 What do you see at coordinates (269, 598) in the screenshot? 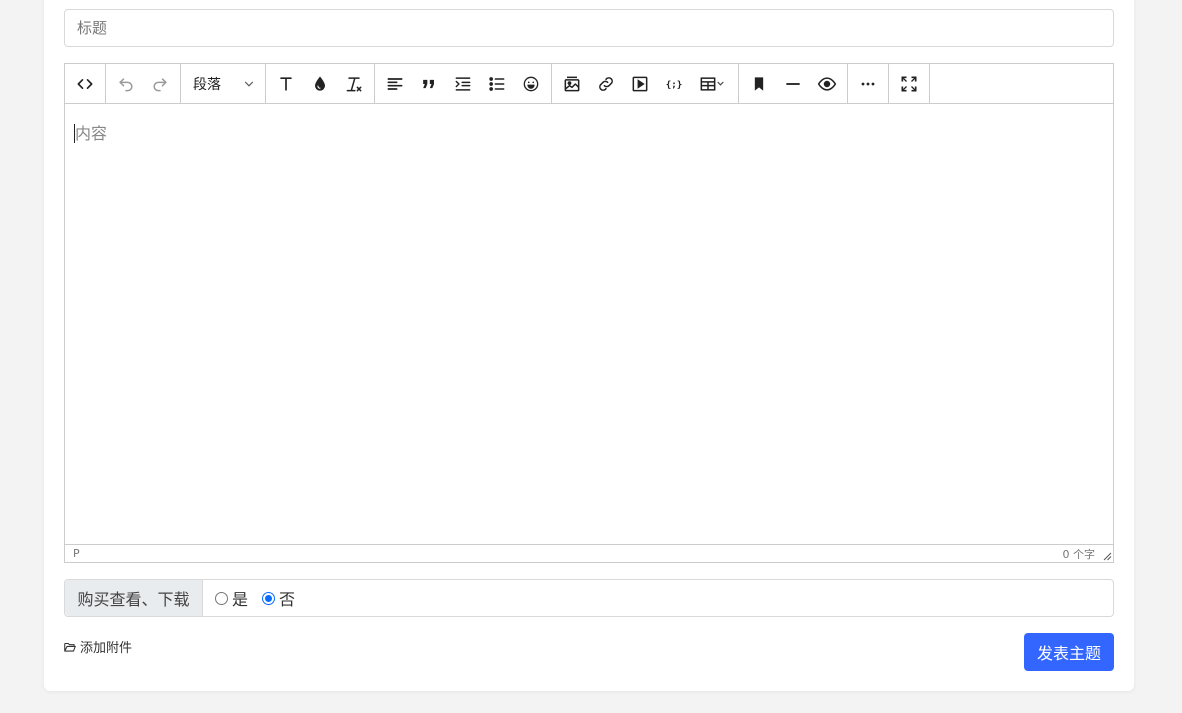
I see `radio-no` at bounding box center [269, 598].